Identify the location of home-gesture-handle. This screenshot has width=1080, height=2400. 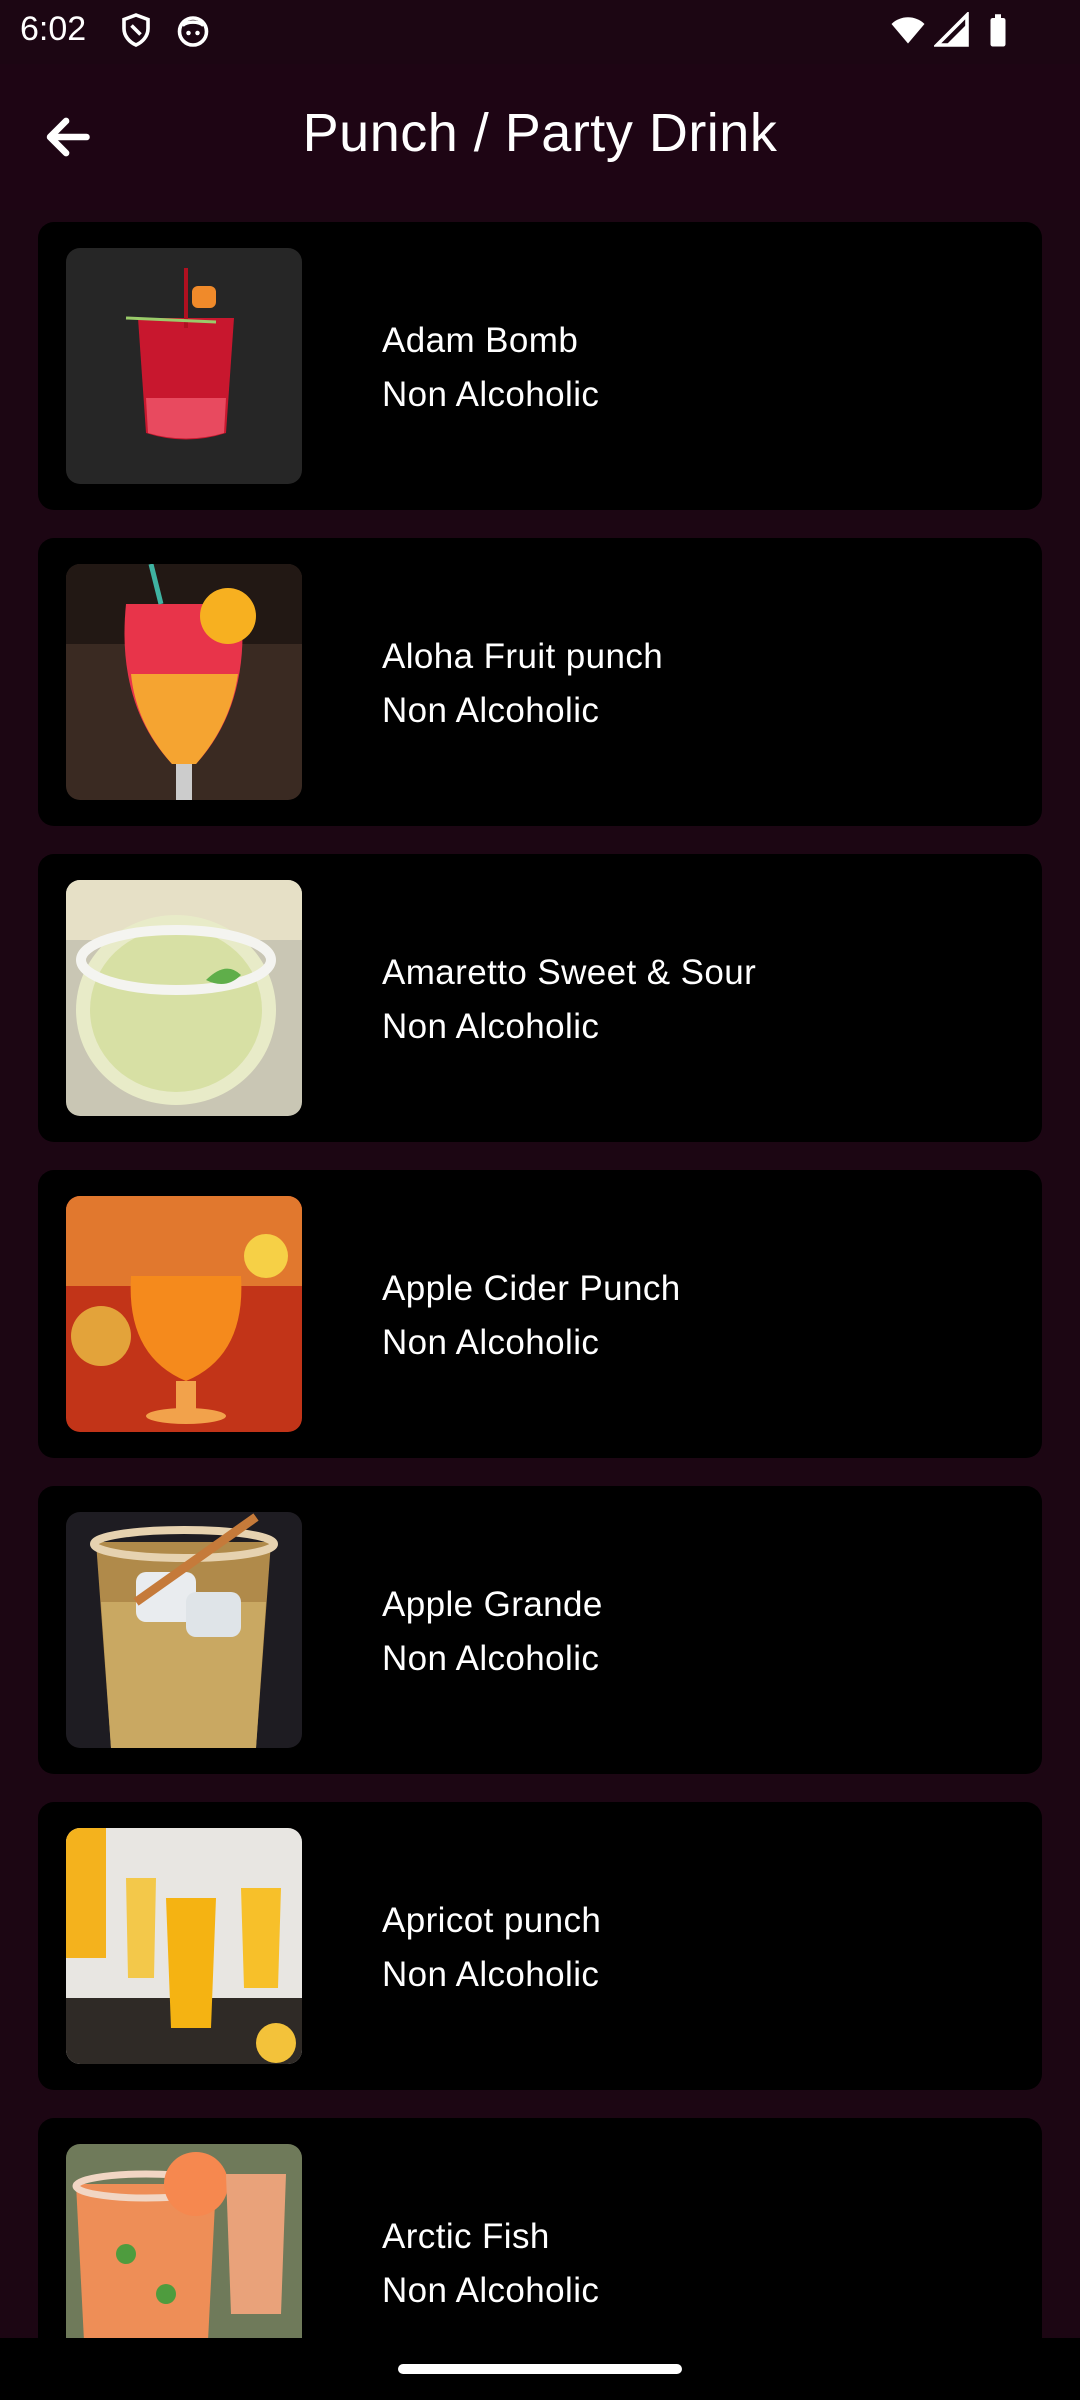
(540, 2369).